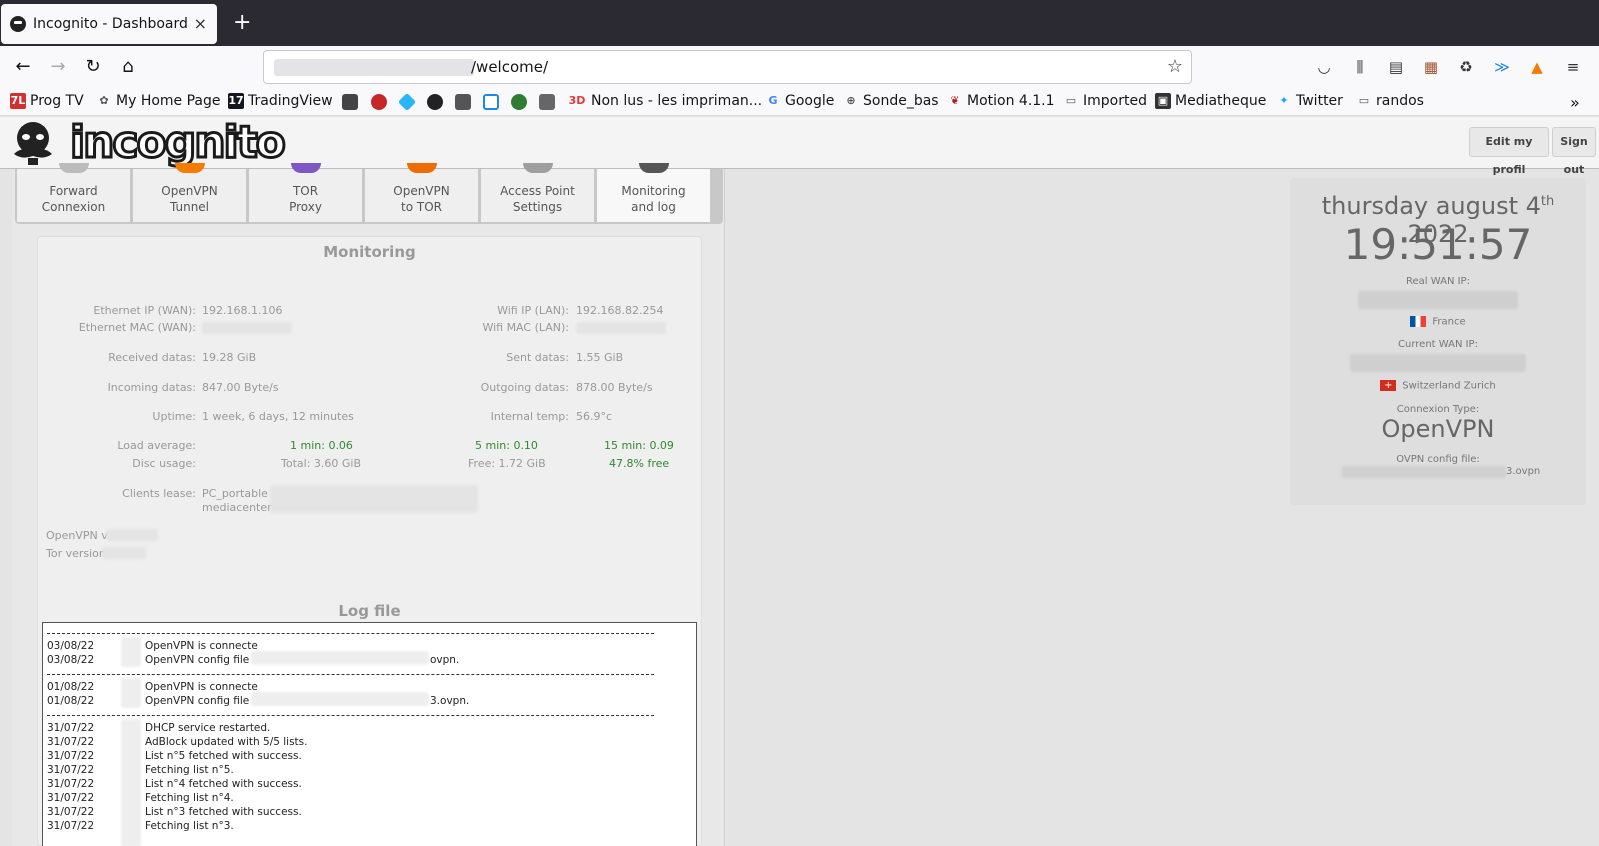  I want to click on incoming-value: 847.00 Byte/s, so click(240, 387).